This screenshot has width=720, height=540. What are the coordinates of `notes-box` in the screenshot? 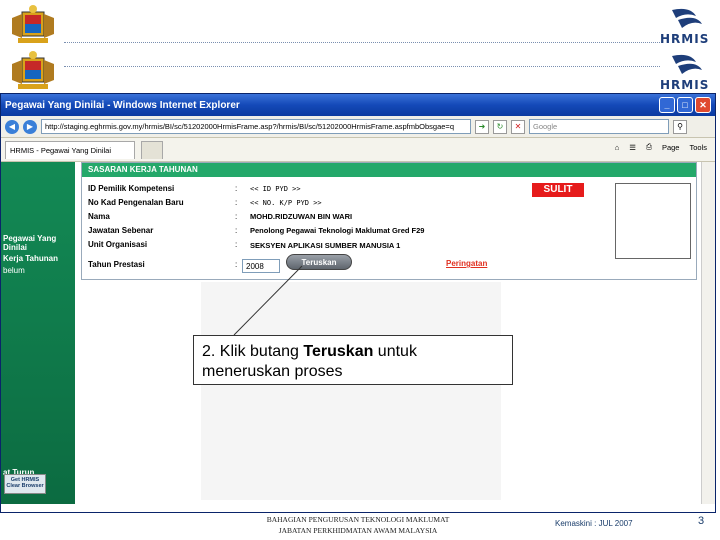 It's located at (653, 221).